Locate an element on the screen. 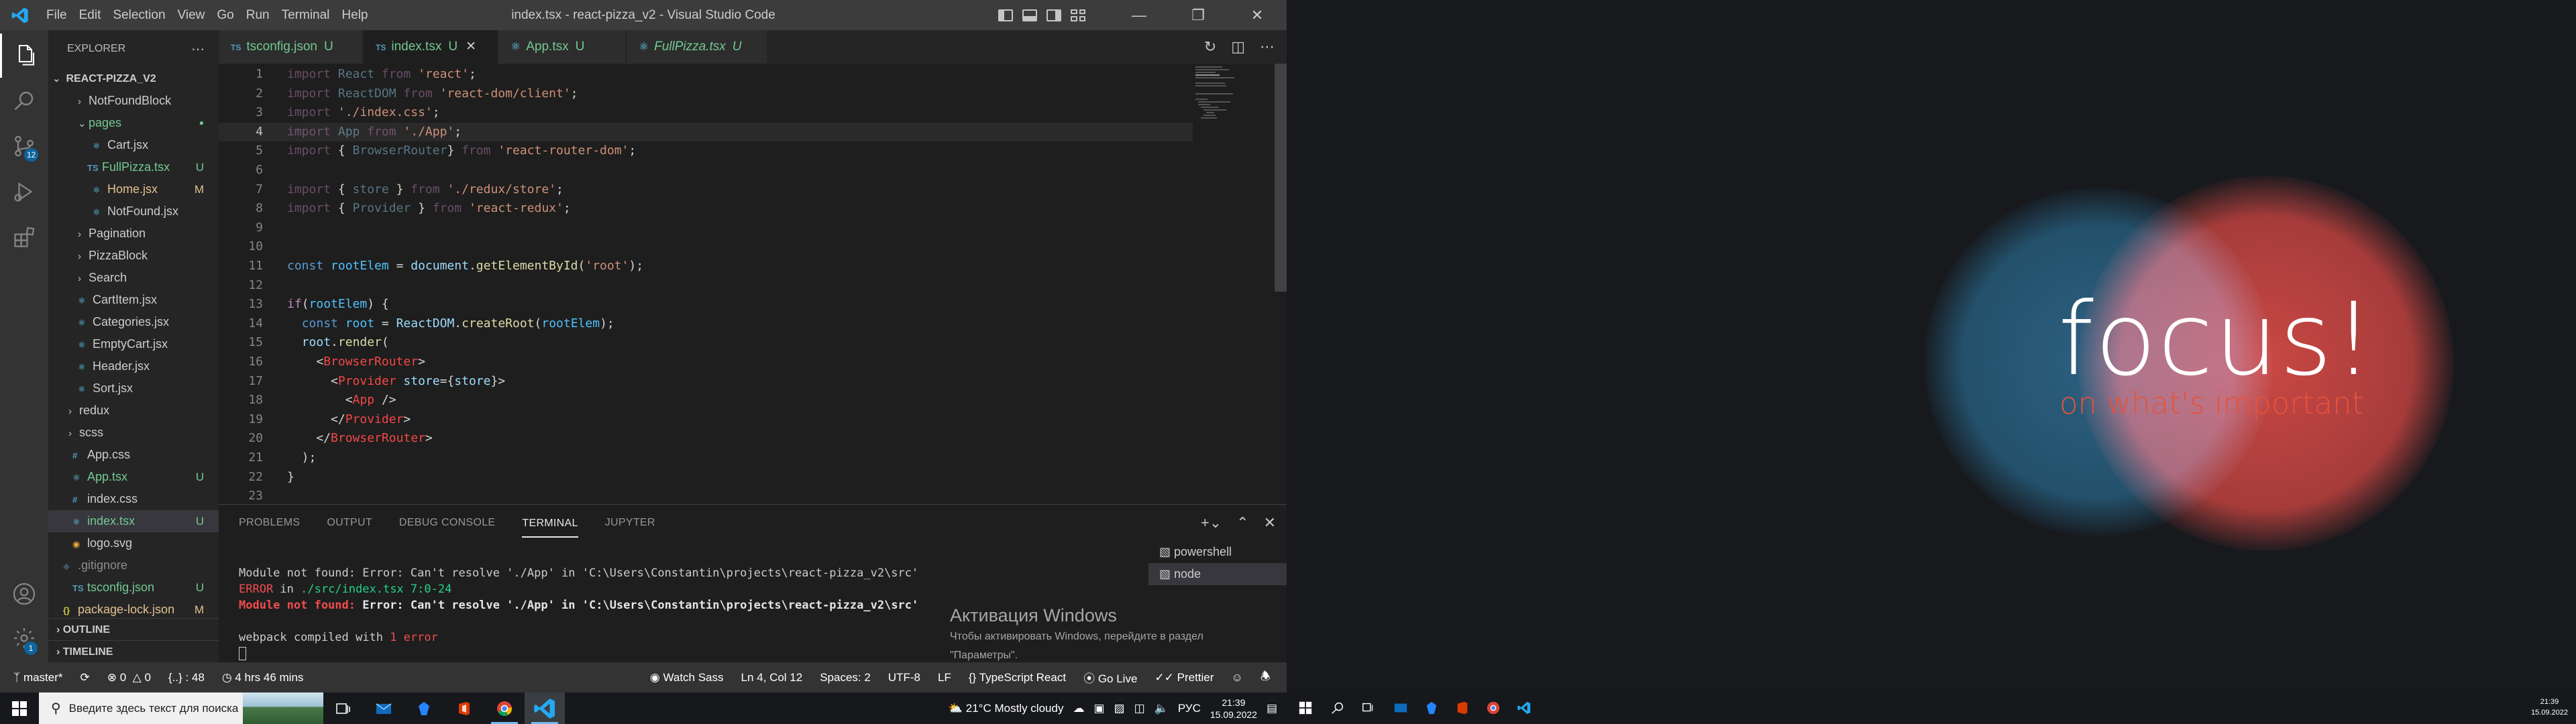 This screenshot has width=2576, height=724. tree-file: # App.css is located at coordinates (133, 455).